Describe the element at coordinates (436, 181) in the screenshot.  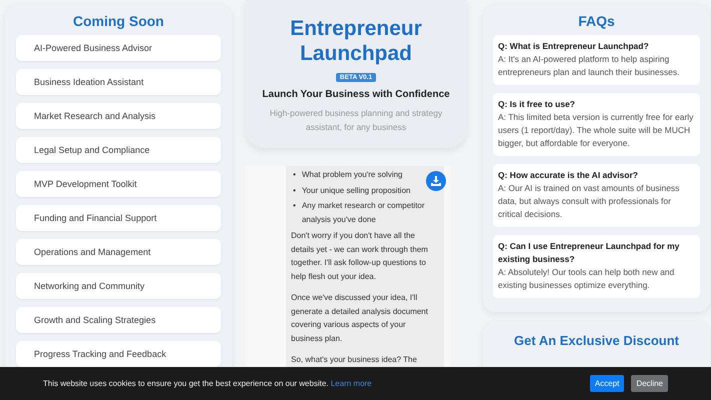
I see `download-icon` at that location.